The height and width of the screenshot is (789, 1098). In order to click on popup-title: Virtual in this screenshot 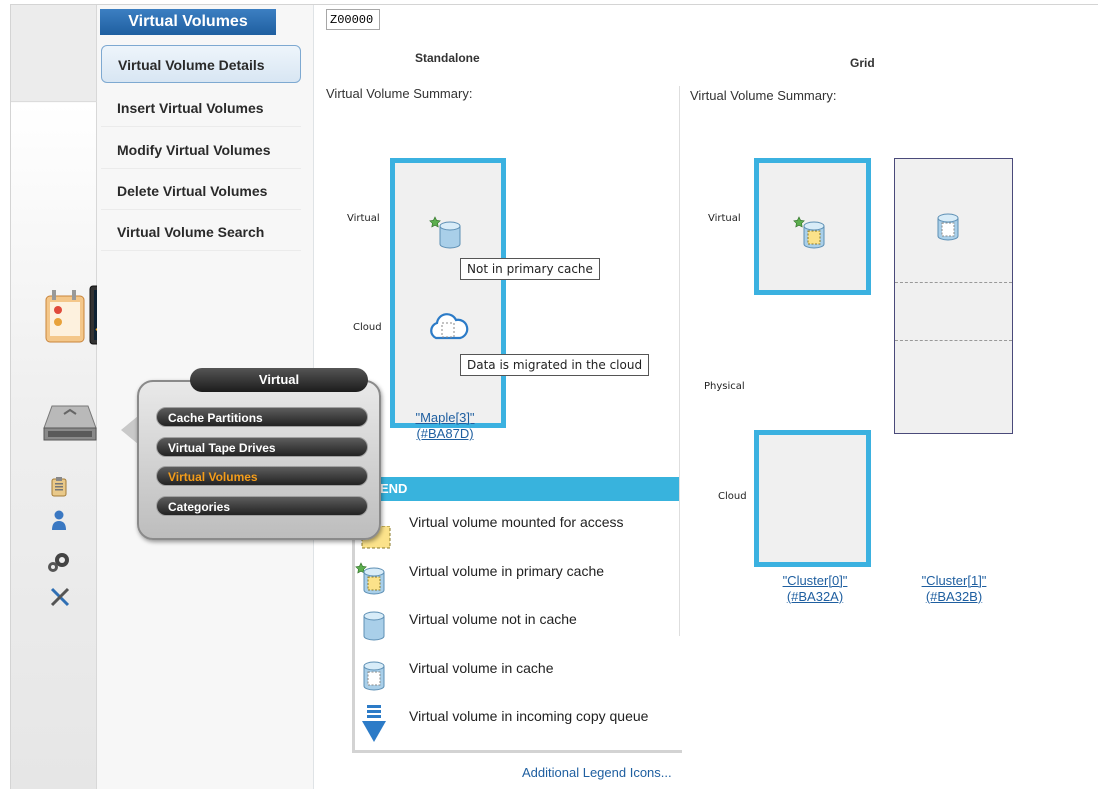, I will do `click(279, 380)`.